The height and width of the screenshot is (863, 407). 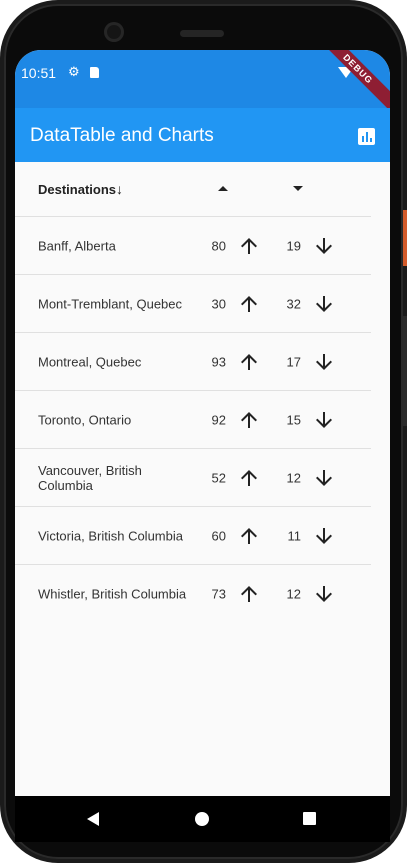 I want to click on table-row: Banff, Alberta 80 19, so click(x=193, y=246).